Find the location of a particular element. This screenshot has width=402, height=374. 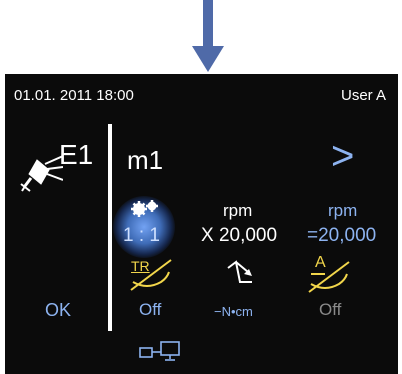

rpm-result-unit-label: rpm is located at coordinates (343, 210).